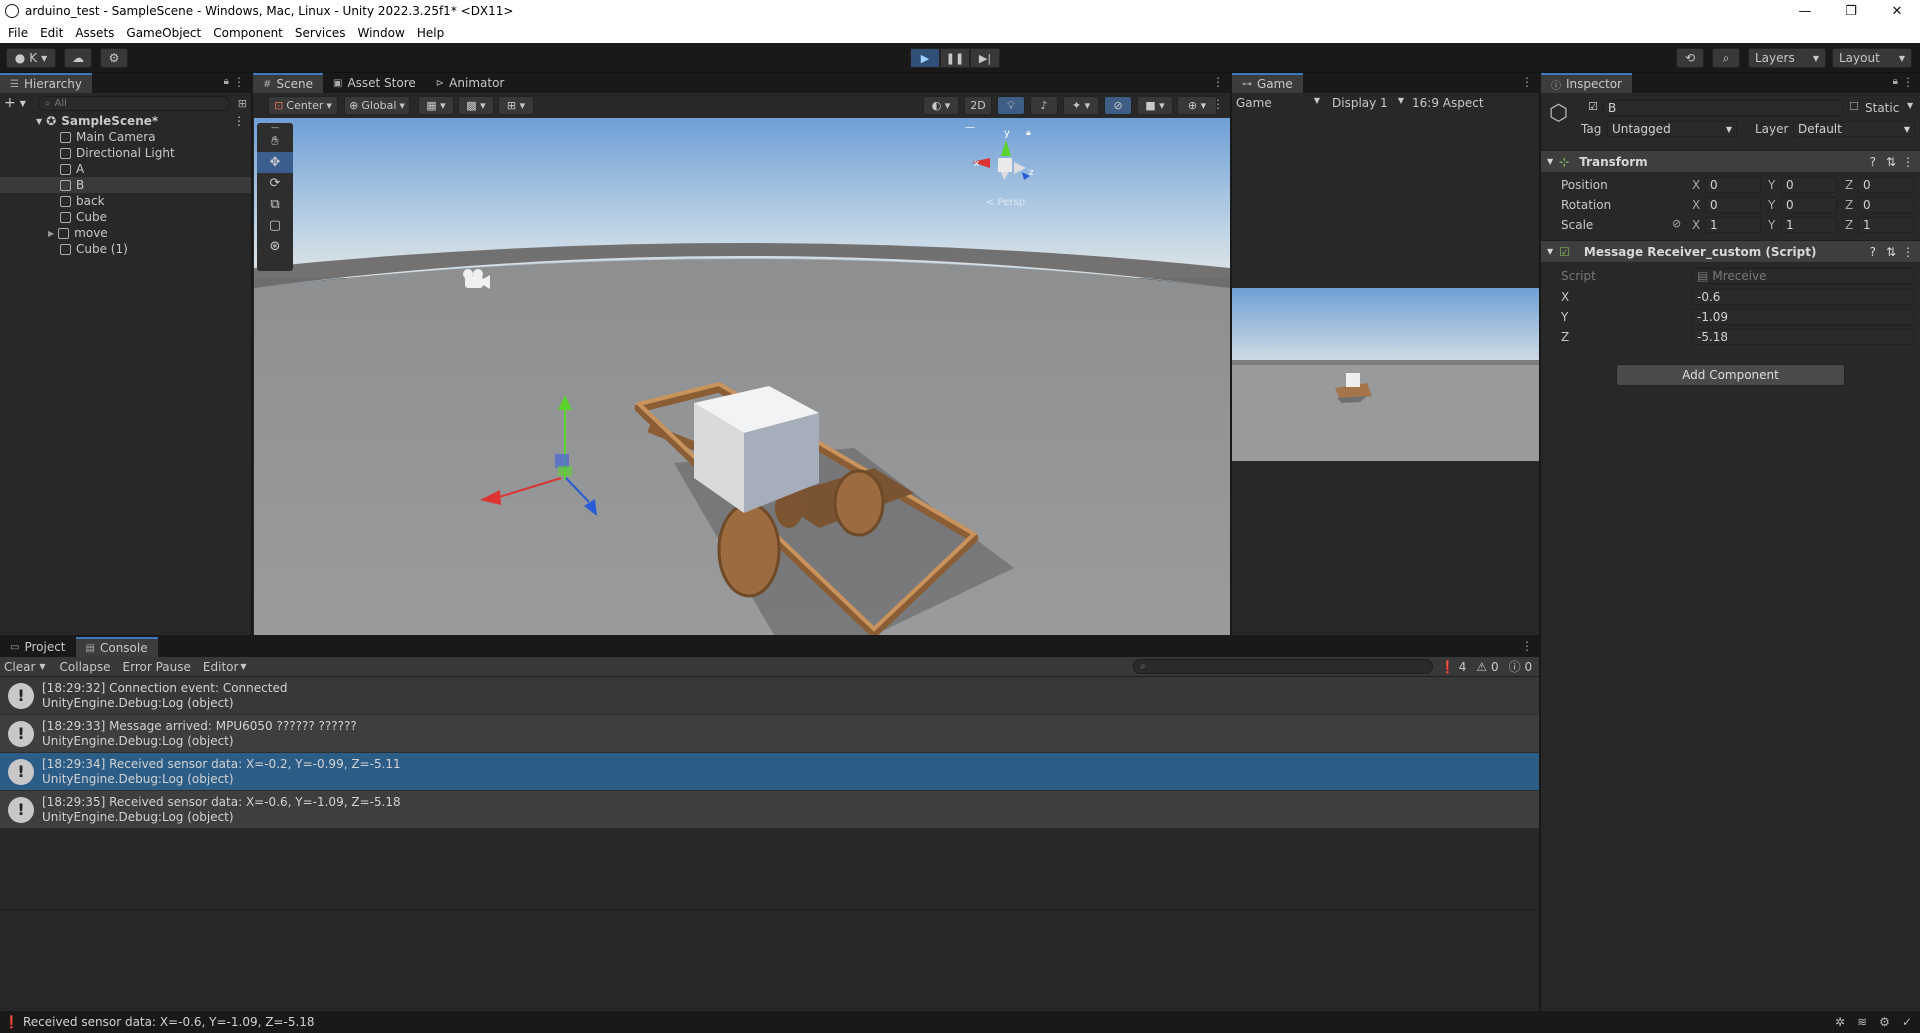  What do you see at coordinates (1809, 185) in the screenshot?
I see `position-y-field: 0` at bounding box center [1809, 185].